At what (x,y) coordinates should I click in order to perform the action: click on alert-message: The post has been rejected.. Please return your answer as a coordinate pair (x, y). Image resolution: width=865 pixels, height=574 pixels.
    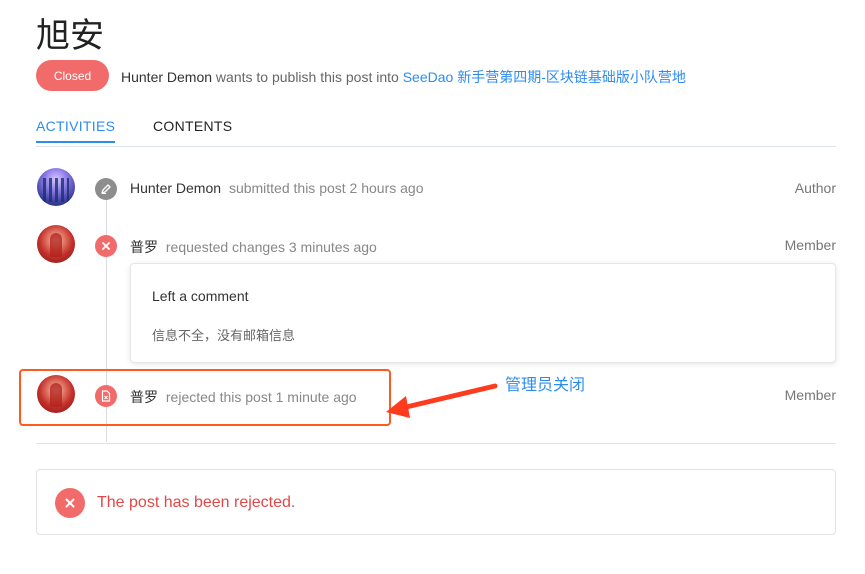
    Looking at the image, I should click on (196, 502).